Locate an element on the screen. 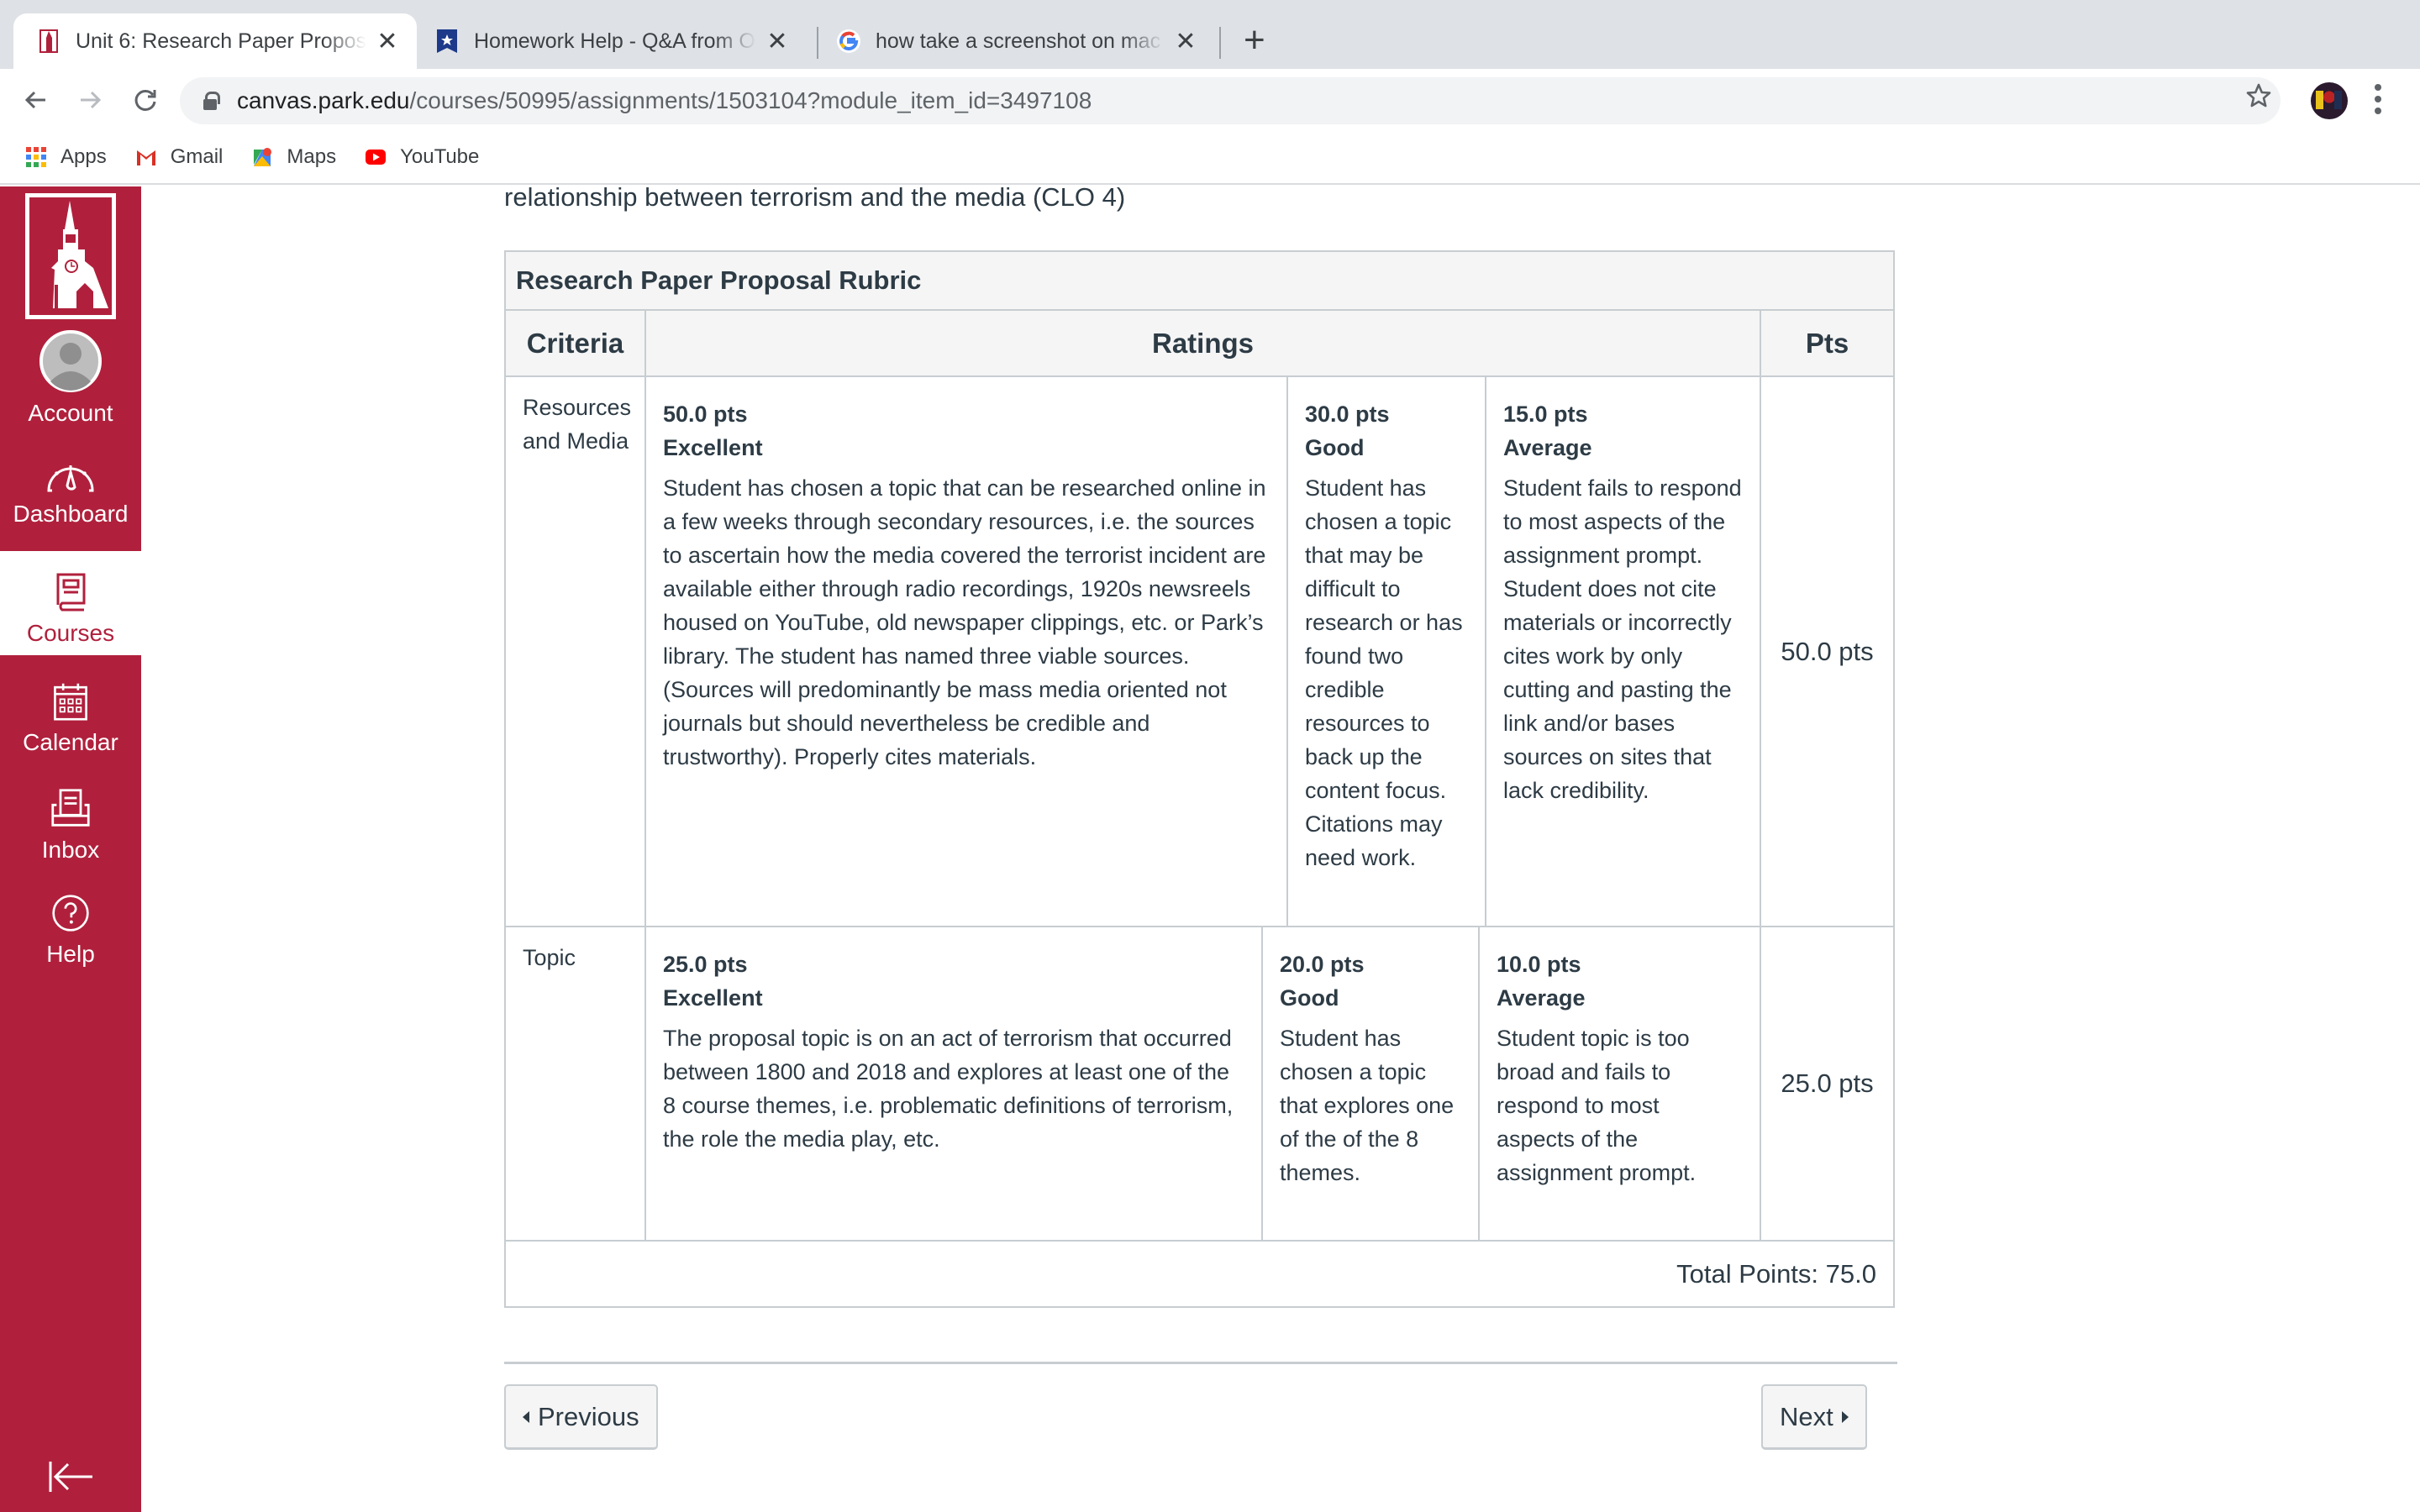 The height and width of the screenshot is (1512, 2420). arrow-left-icon is located at coordinates (34, 100).